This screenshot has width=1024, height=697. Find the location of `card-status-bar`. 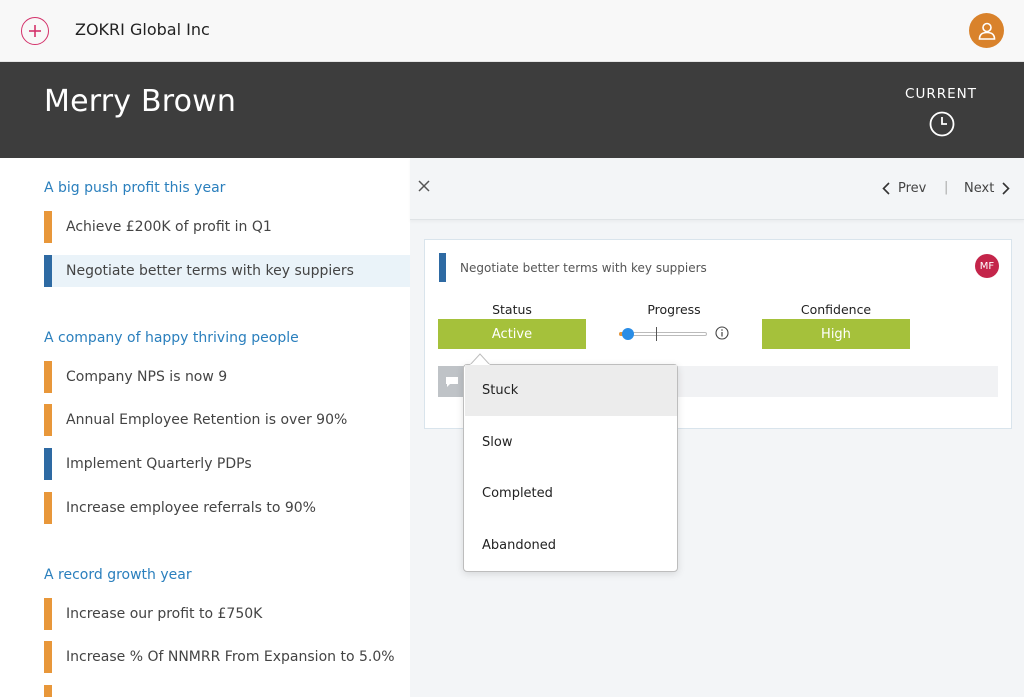

card-status-bar is located at coordinates (442, 267).